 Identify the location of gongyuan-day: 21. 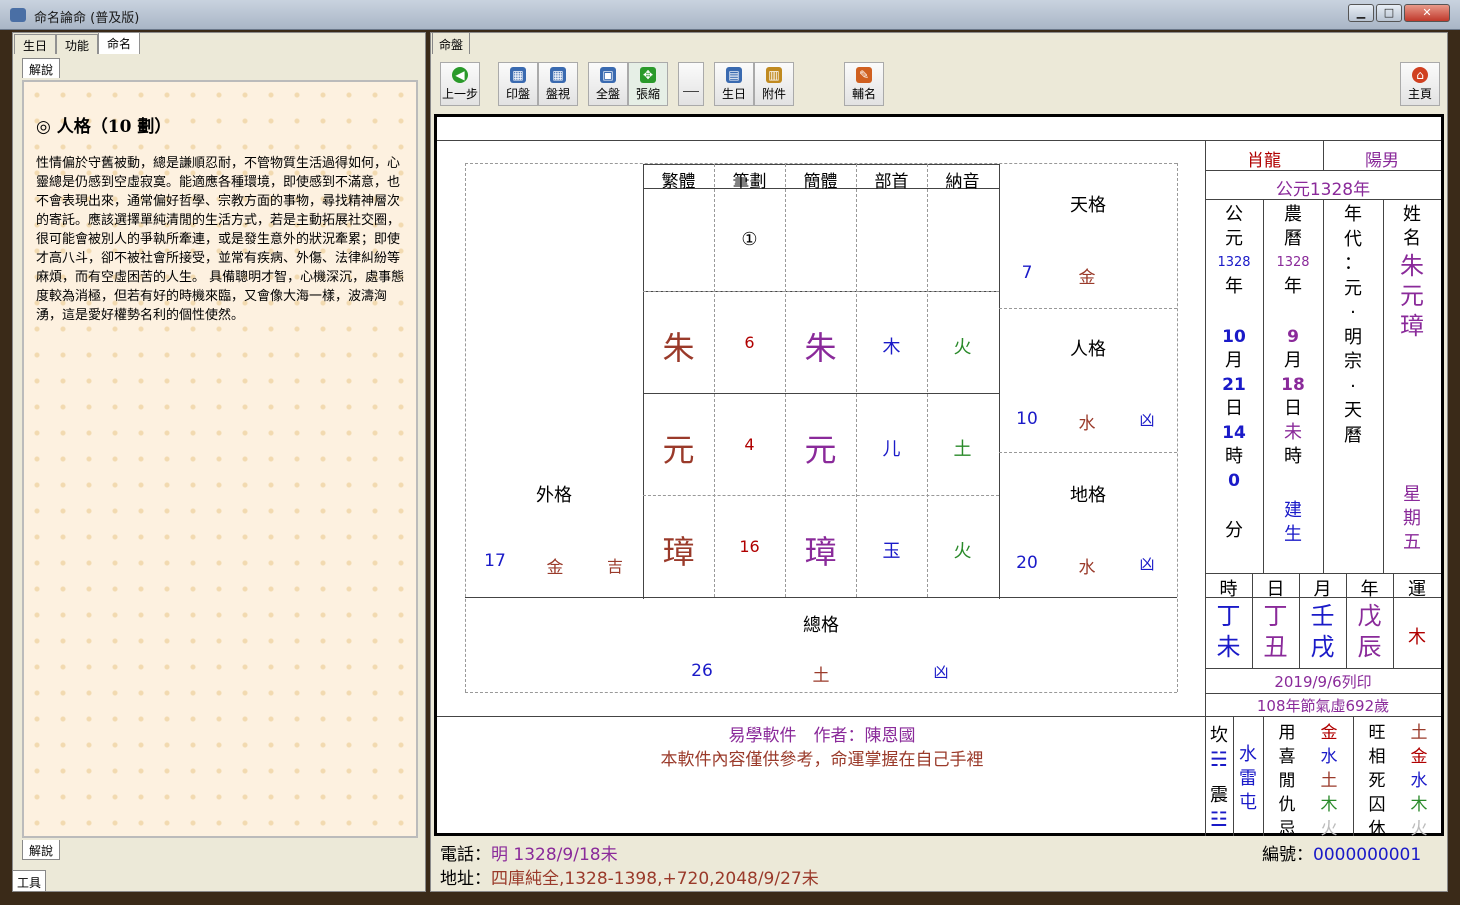
(1234, 385).